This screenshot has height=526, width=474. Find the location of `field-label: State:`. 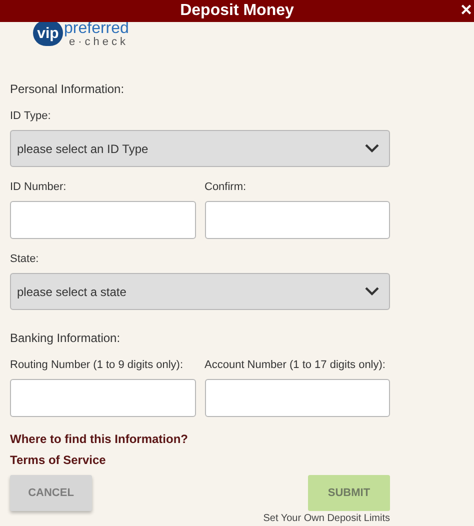

field-label: State: is located at coordinates (25, 259).